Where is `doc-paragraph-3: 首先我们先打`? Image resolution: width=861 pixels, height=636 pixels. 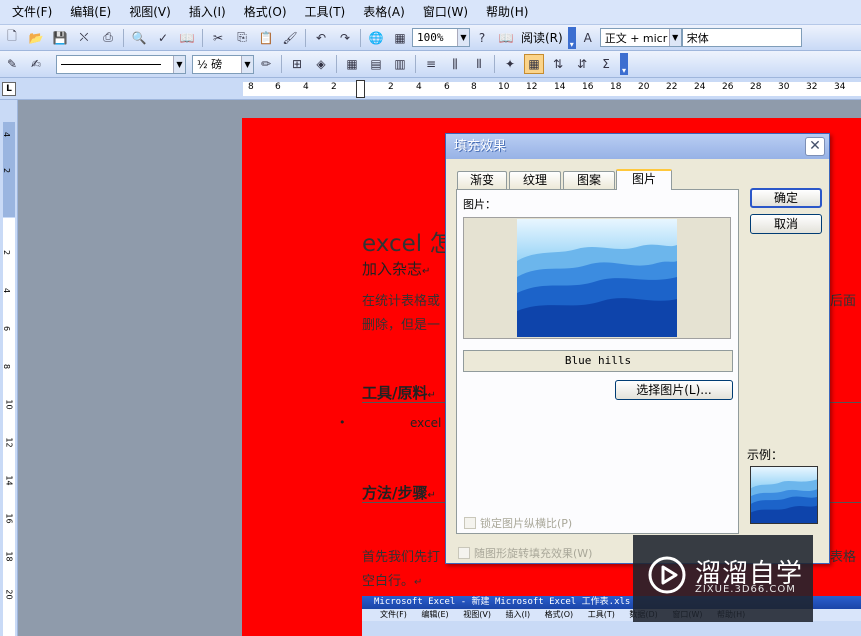 doc-paragraph-3: 首先我们先打 is located at coordinates (401, 557).